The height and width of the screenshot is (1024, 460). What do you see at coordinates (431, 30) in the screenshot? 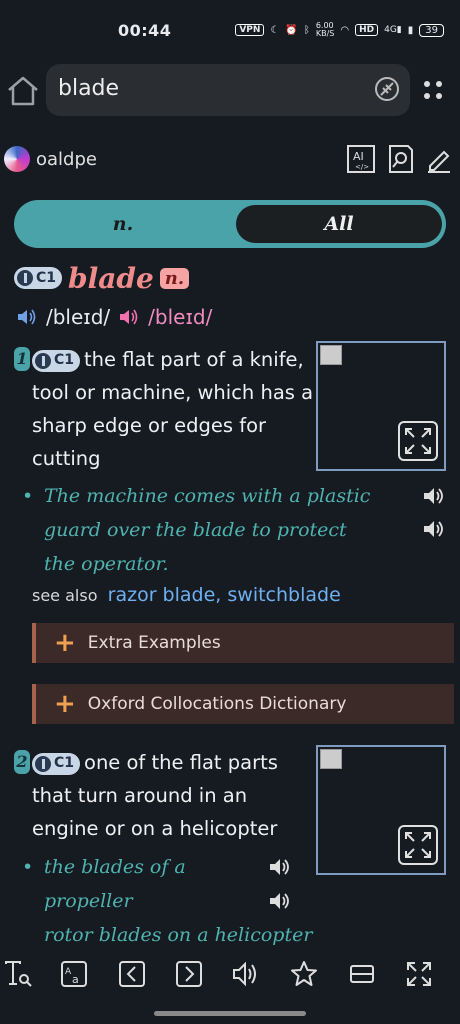
I see `battery-indicator: 39` at bounding box center [431, 30].